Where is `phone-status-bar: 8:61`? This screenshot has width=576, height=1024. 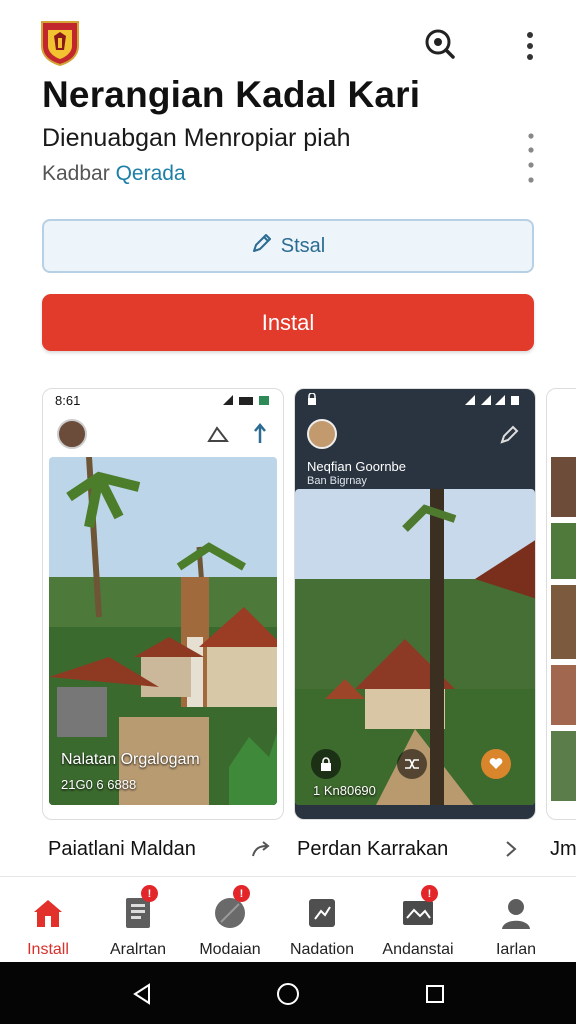 phone-status-bar: 8:61 is located at coordinates (163, 401).